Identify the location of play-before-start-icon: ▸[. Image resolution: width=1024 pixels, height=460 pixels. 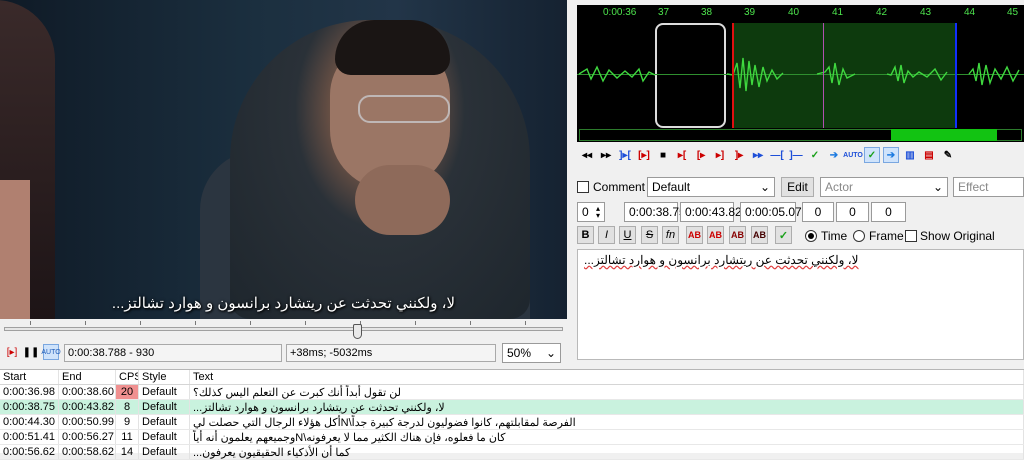
(682, 155).